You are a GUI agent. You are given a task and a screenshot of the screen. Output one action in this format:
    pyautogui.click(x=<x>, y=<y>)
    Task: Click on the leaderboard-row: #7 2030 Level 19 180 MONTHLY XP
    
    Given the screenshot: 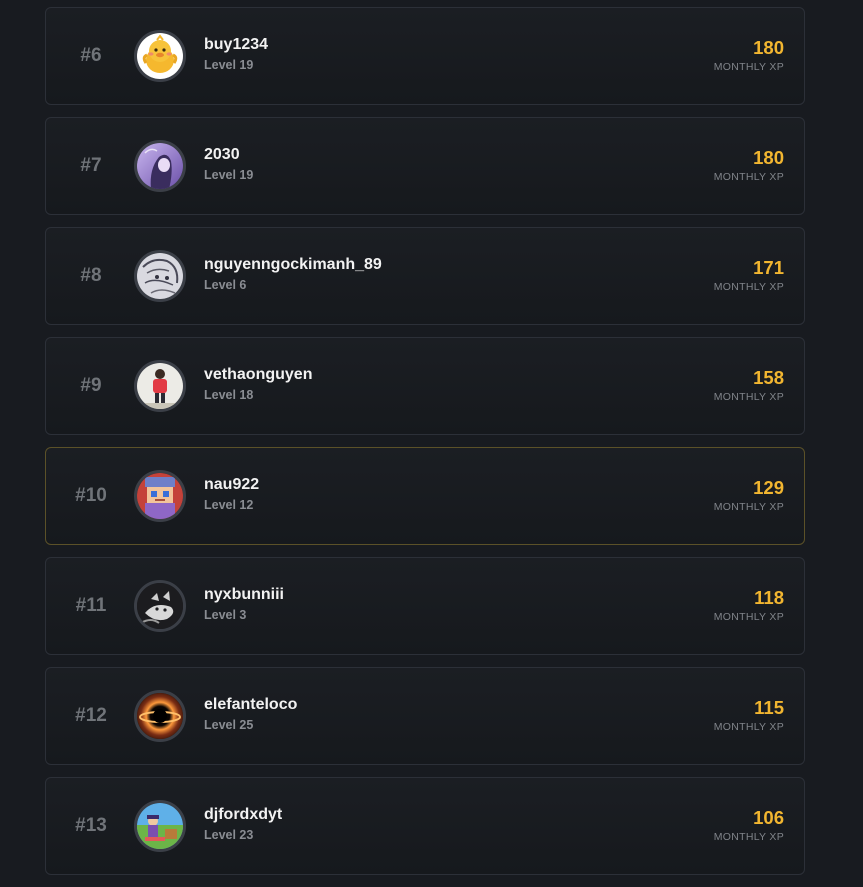 What is the action you would take?
    pyautogui.click(x=425, y=166)
    